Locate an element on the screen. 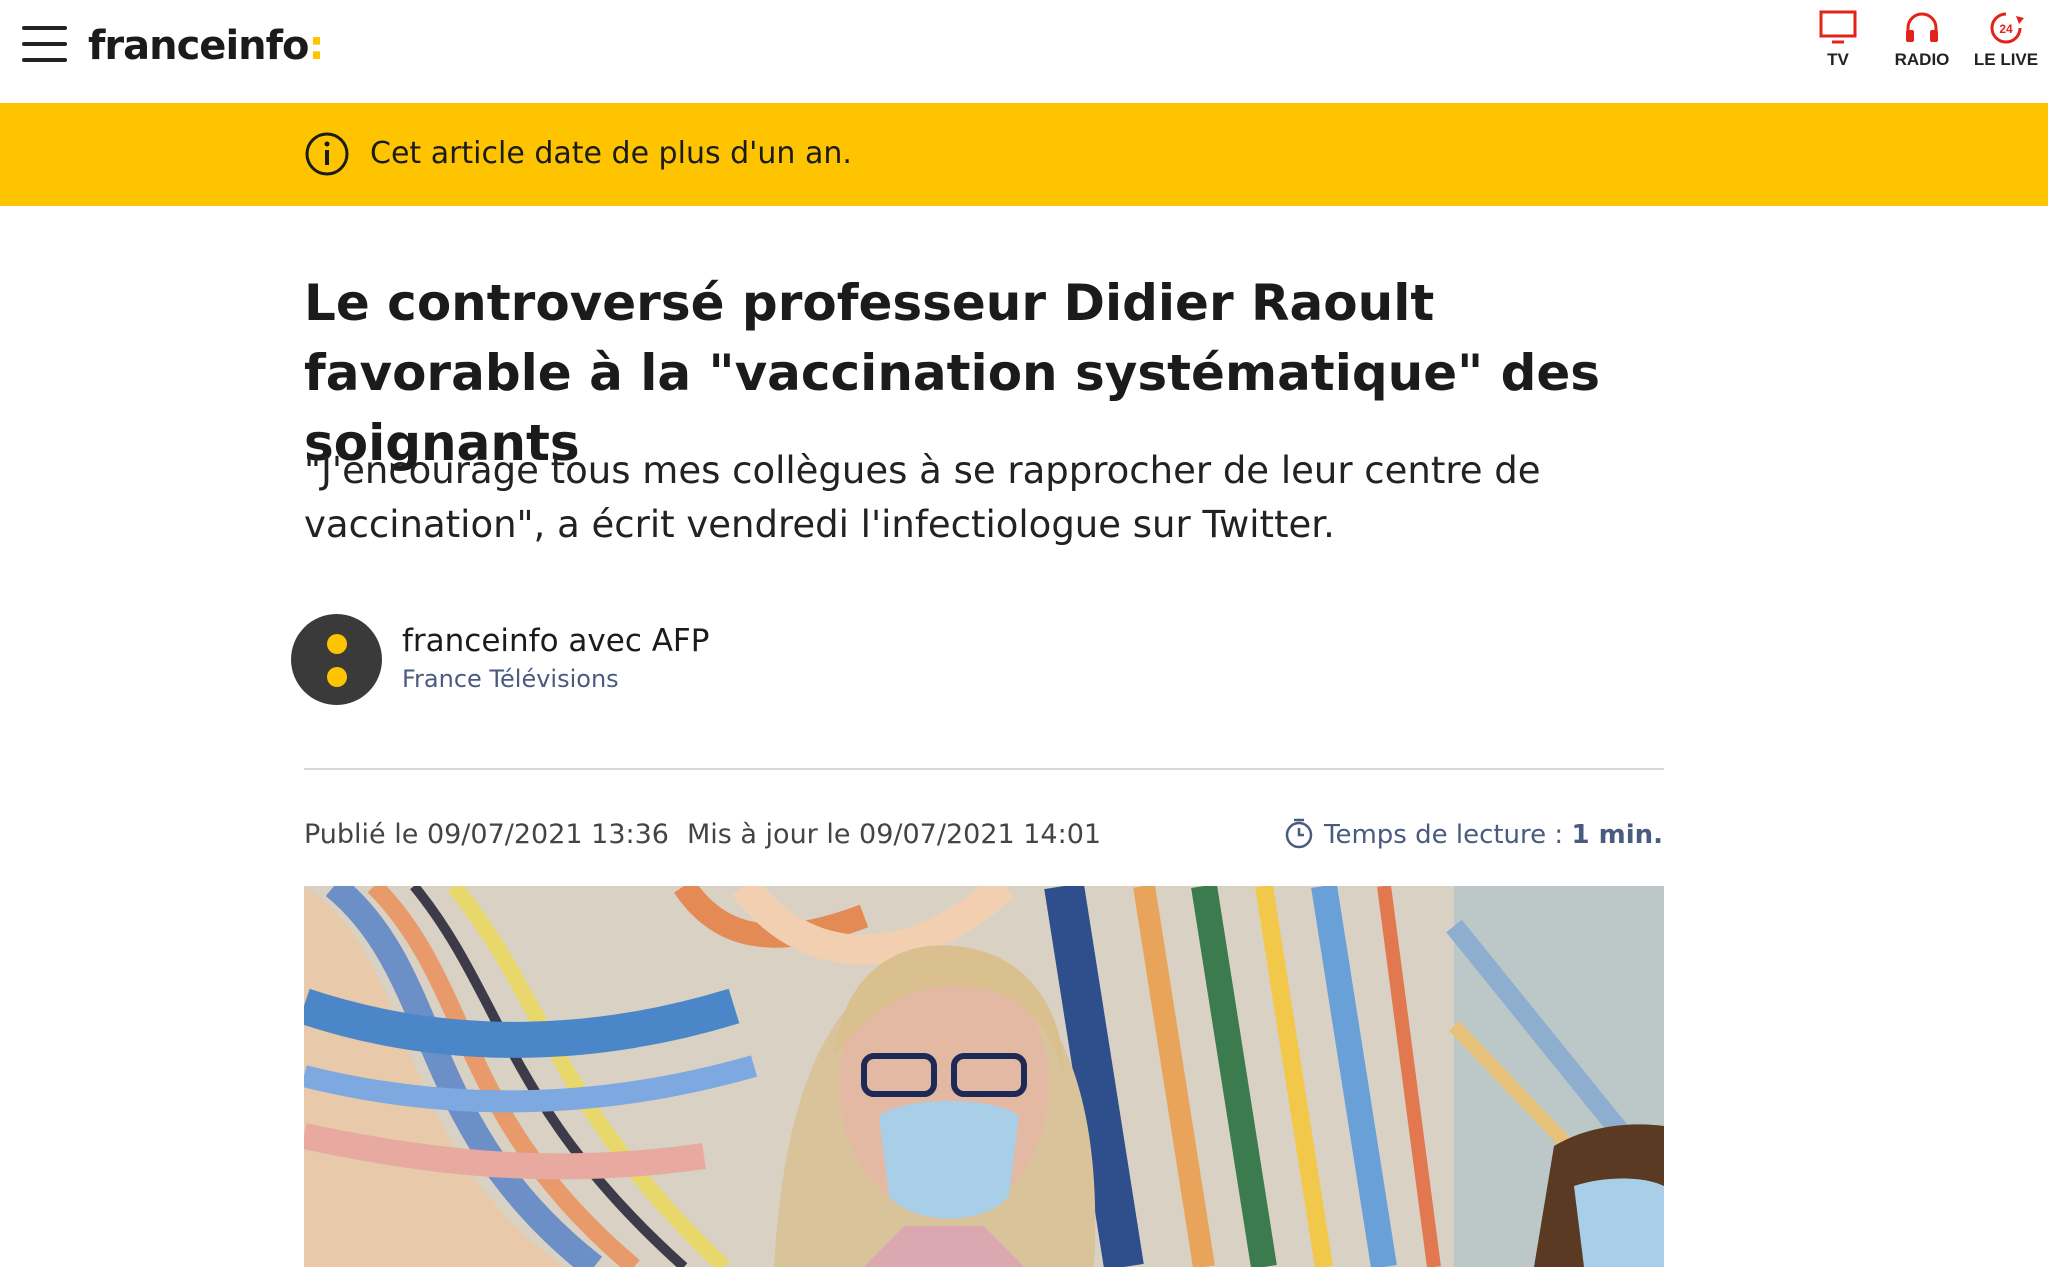 Image resolution: width=2048 pixels, height=1267 pixels. published-date: Publié le 09/07/2021 13:36 is located at coordinates (486, 834).